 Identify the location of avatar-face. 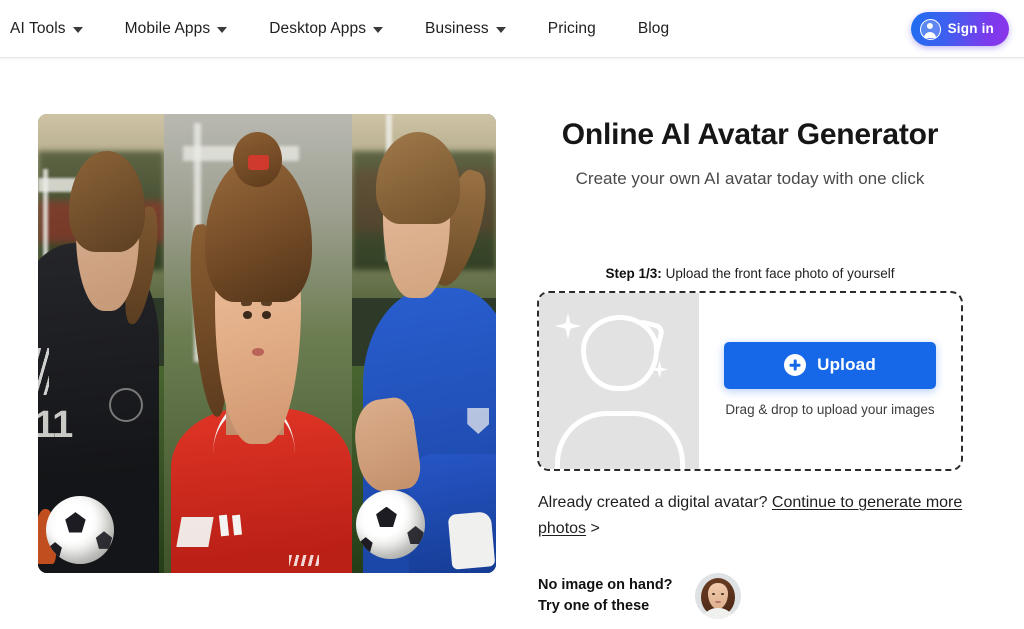
(717, 596).